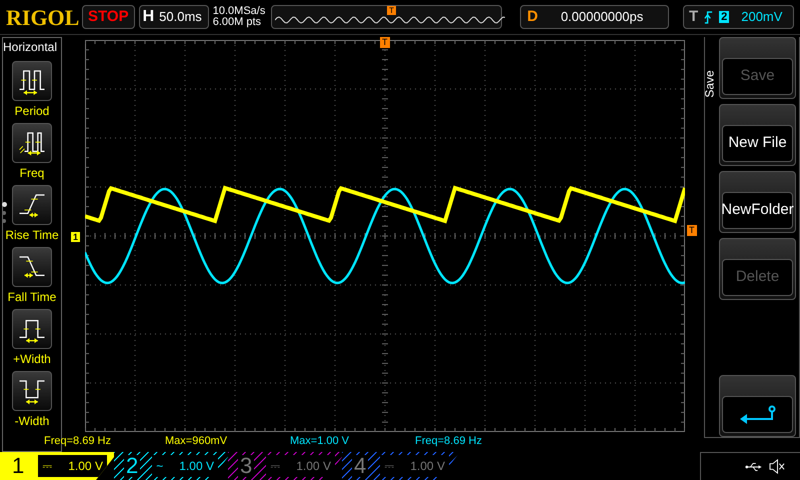 Image resolution: width=800 pixels, height=480 pixels. I want to click on menu-title: Save, so click(710, 84).